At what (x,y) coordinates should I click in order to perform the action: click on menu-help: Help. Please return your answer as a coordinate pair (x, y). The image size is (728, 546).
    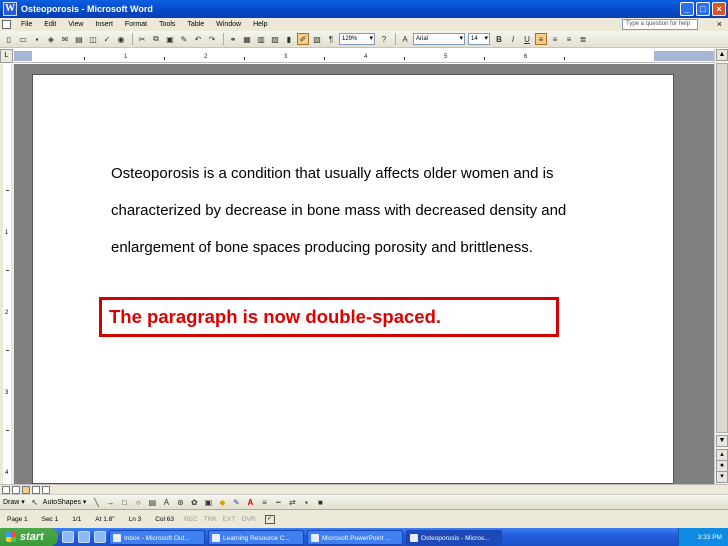
    Looking at the image, I should click on (260, 24).